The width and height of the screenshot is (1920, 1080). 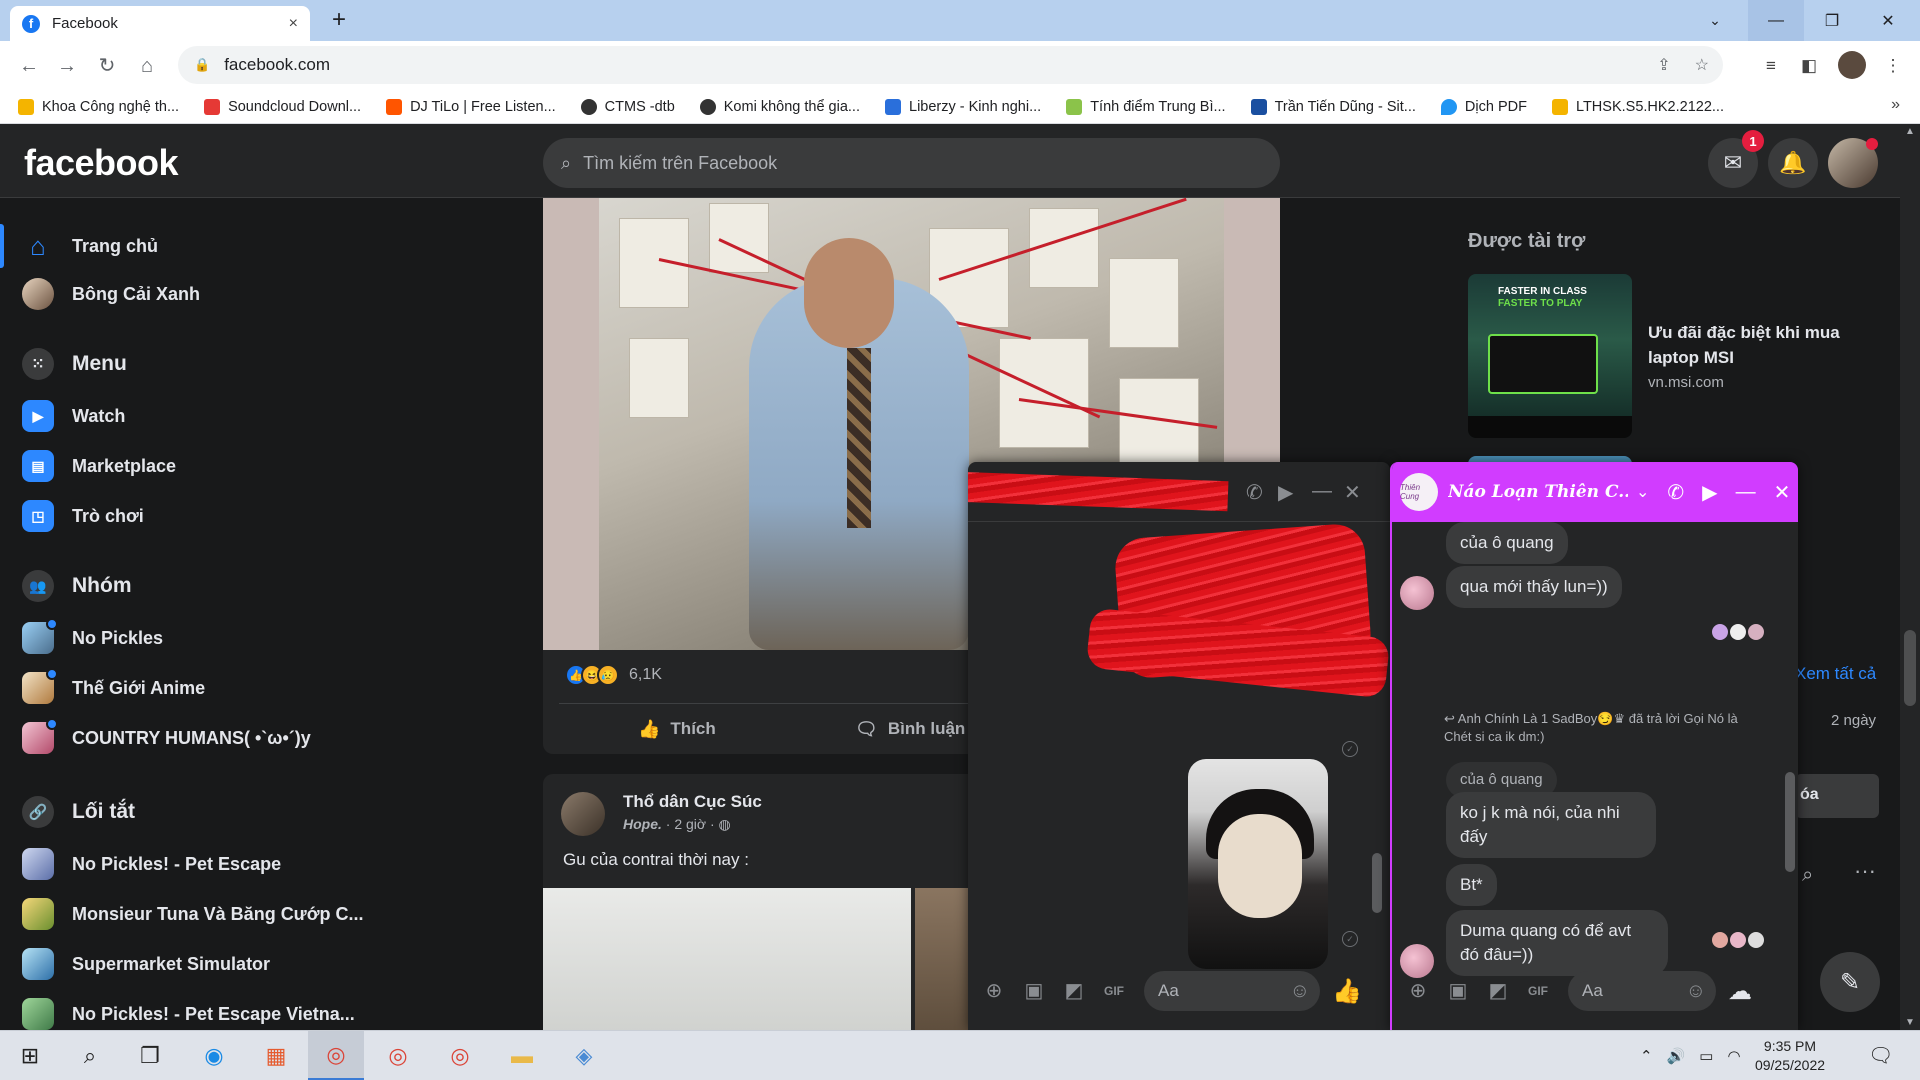 I want to click on sidebar-item-home: ⌂ Trang chủ, so click(x=260, y=246).